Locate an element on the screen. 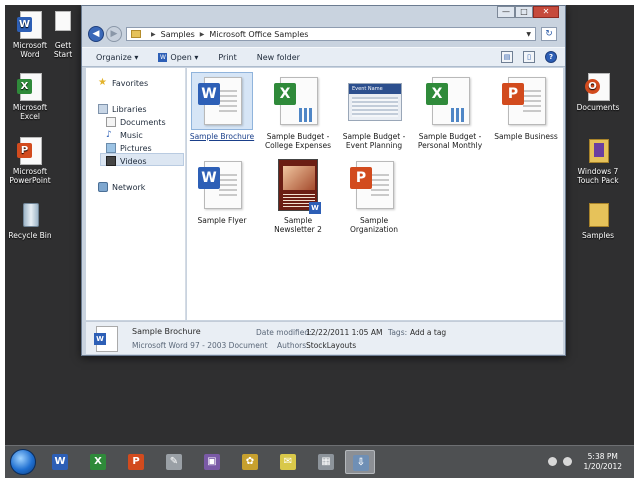  details-authors-label: Authors: is located at coordinates (293, 345).